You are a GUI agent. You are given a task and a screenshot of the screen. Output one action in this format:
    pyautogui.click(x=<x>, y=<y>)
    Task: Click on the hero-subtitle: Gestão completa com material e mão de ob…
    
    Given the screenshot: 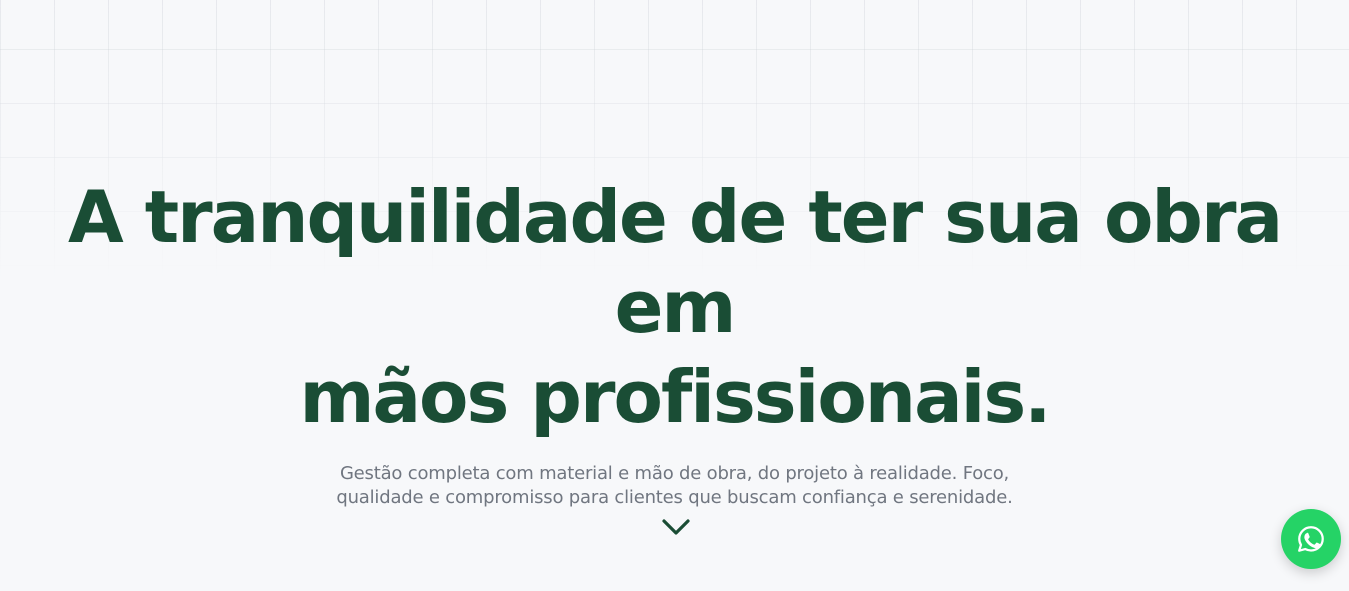 What is the action you would take?
    pyautogui.click(x=675, y=486)
    